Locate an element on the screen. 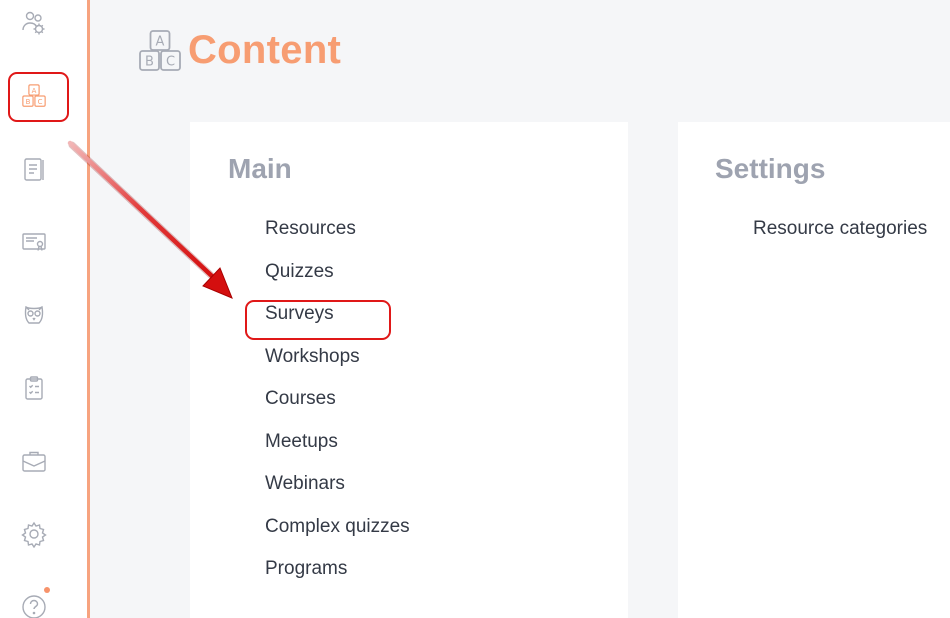  nav-notebook is located at coordinates (34, 169).